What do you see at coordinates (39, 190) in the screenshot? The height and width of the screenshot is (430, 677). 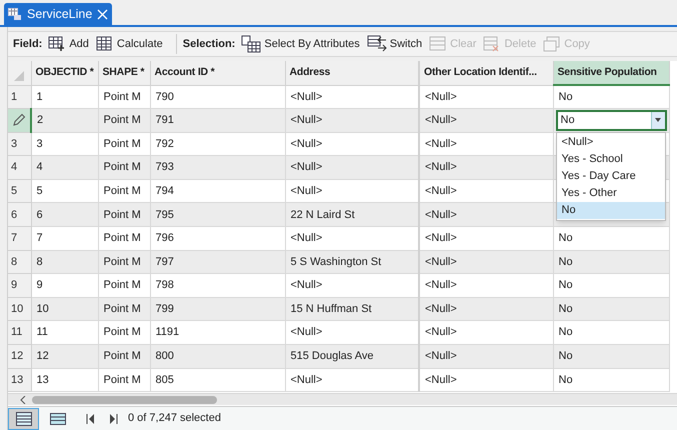 I see `table-cell: 5` at bounding box center [39, 190].